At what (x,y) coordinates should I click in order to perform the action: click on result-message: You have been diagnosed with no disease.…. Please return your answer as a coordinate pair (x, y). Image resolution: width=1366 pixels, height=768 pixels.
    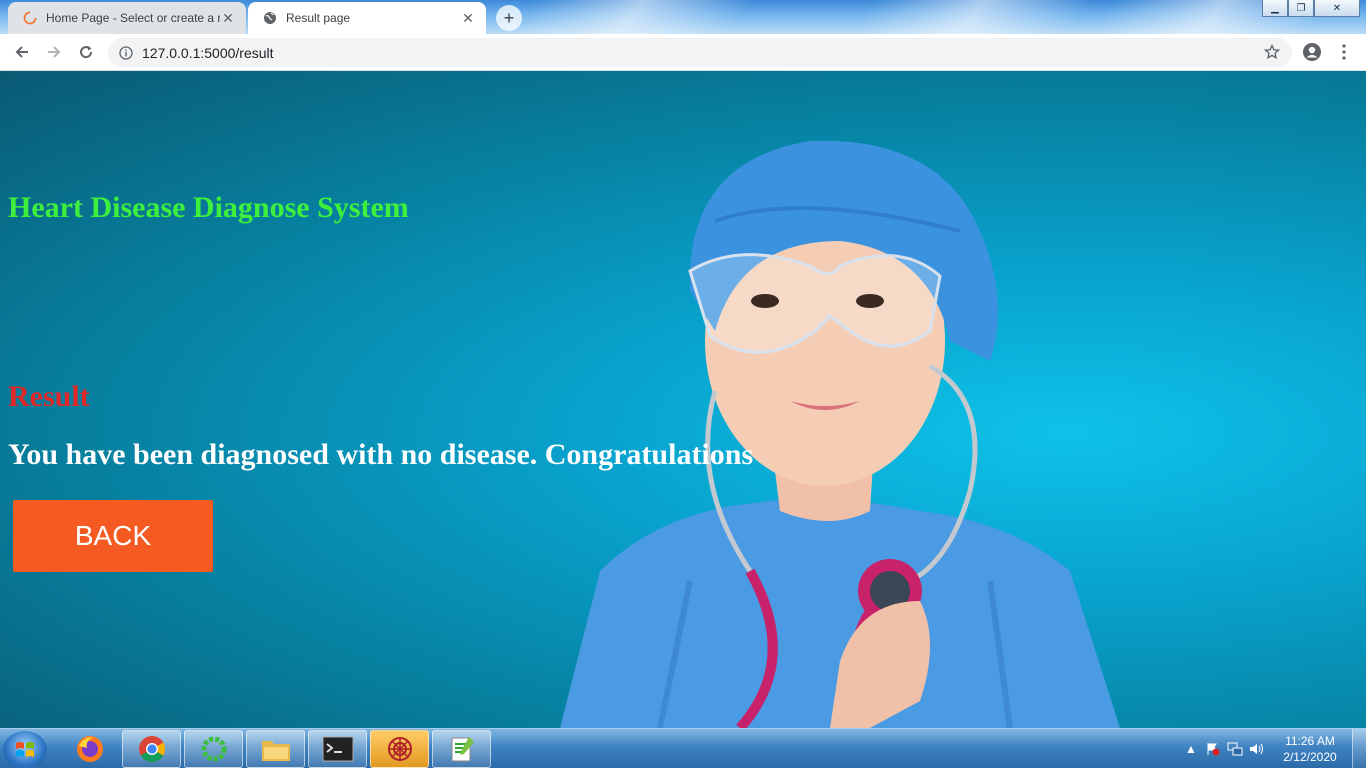
    Looking at the image, I should click on (381, 454).